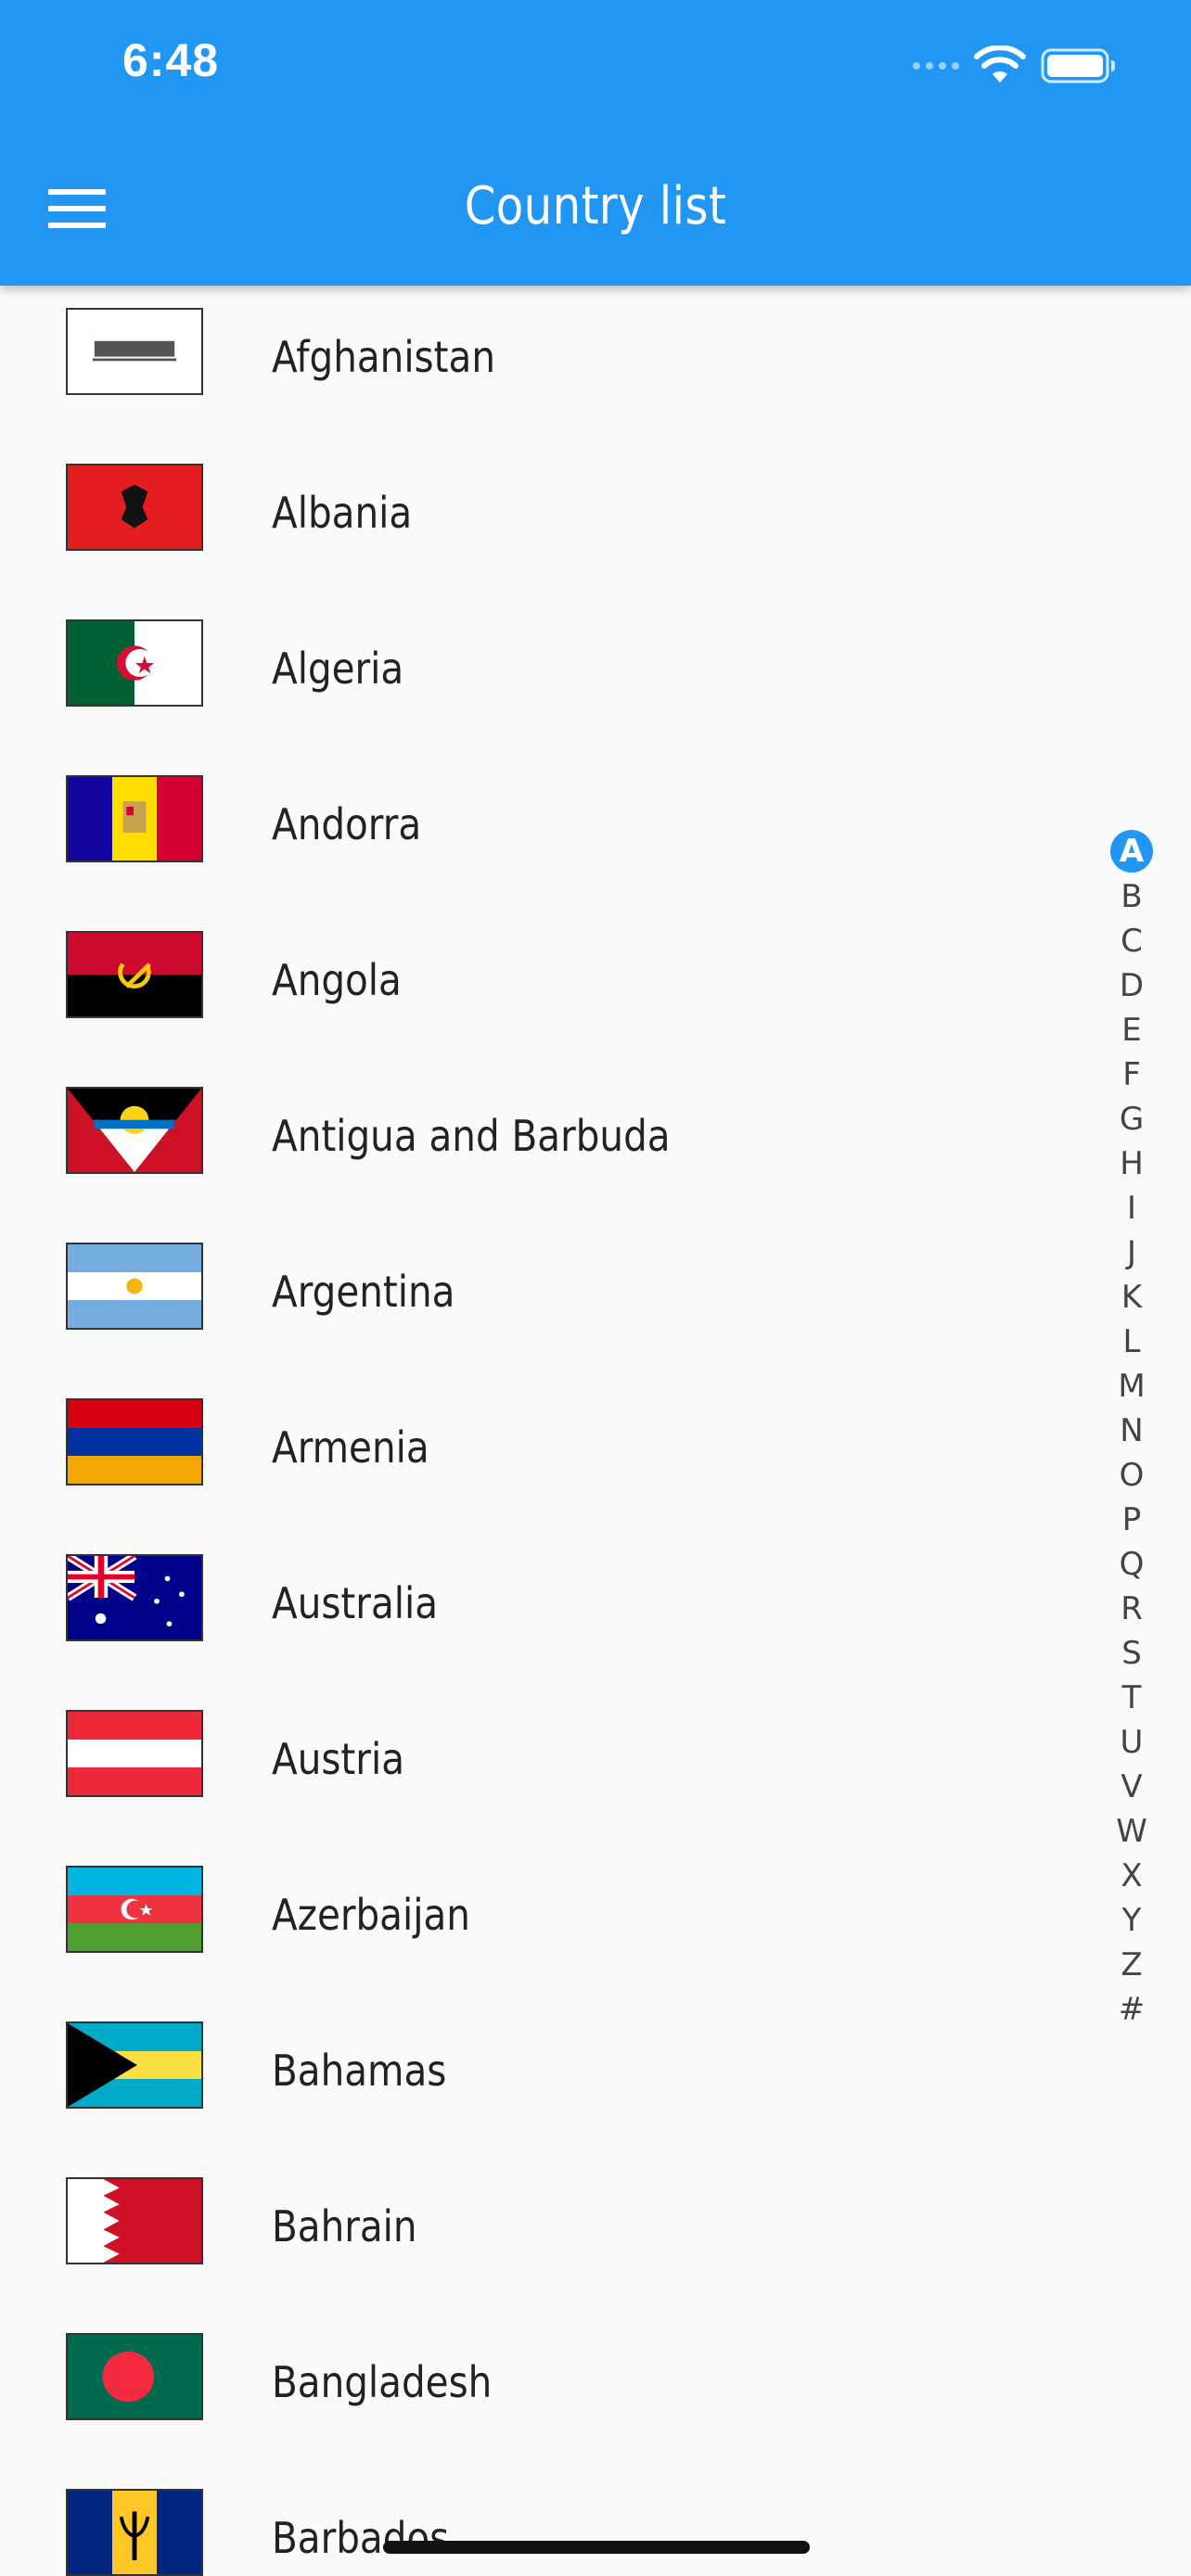 Image resolution: width=1191 pixels, height=2576 pixels. What do you see at coordinates (134, 1130) in the screenshot?
I see `antigua-and-barbuda-flag-icon` at bounding box center [134, 1130].